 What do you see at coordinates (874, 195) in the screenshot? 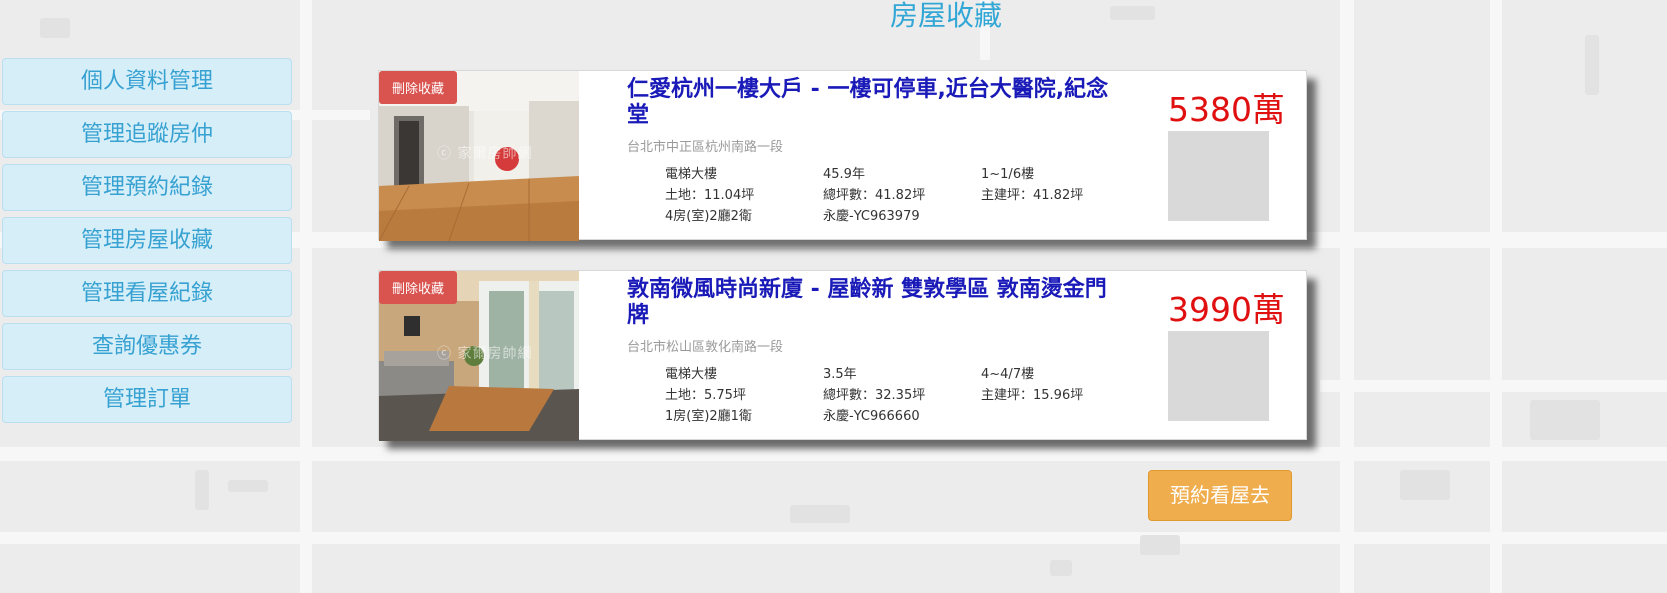
I see `spec-total-area: 總坪數：41.82坪` at bounding box center [874, 195].